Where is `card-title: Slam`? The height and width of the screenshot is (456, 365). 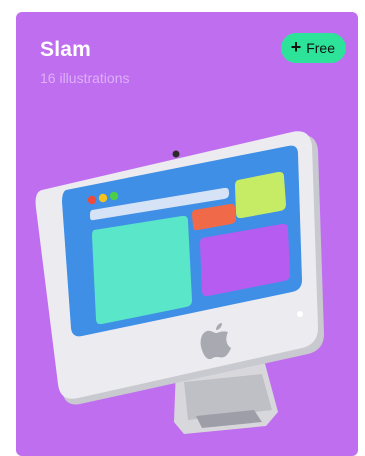
card-title: Slam is located at coordinates (65, 49).